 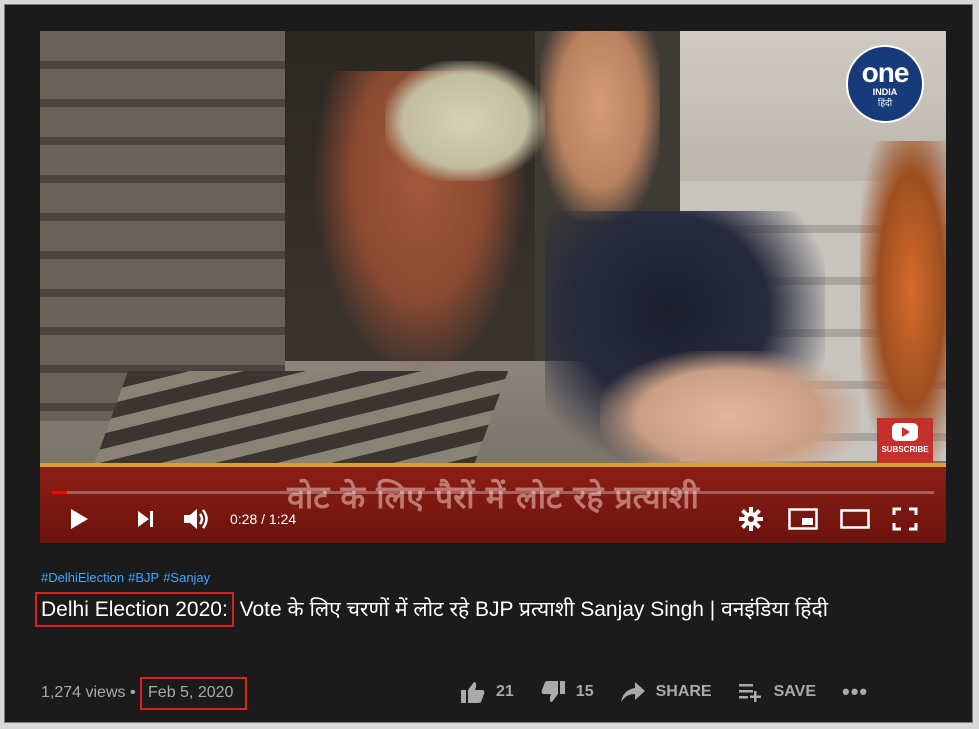 I want to click on next-button, so click(x=146, y=519).